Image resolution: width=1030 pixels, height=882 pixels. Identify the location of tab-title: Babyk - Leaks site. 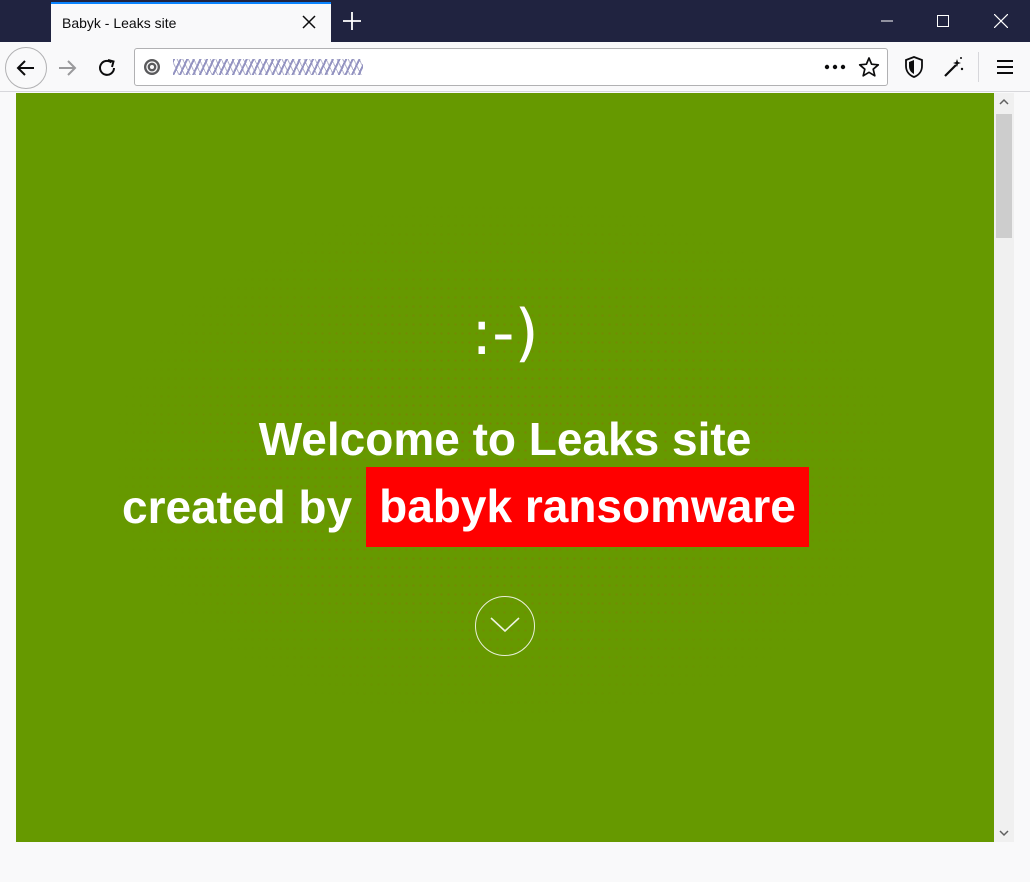
(119, 23).